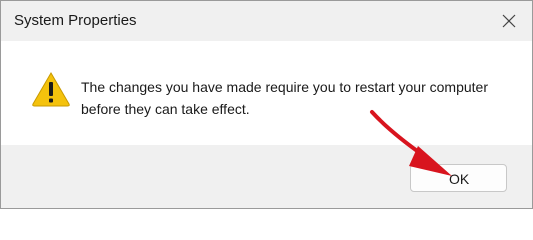 Image resolution: width=533 pixels, height=240 pixels. I want to click on window-title: System Properties, so click(75, 20).